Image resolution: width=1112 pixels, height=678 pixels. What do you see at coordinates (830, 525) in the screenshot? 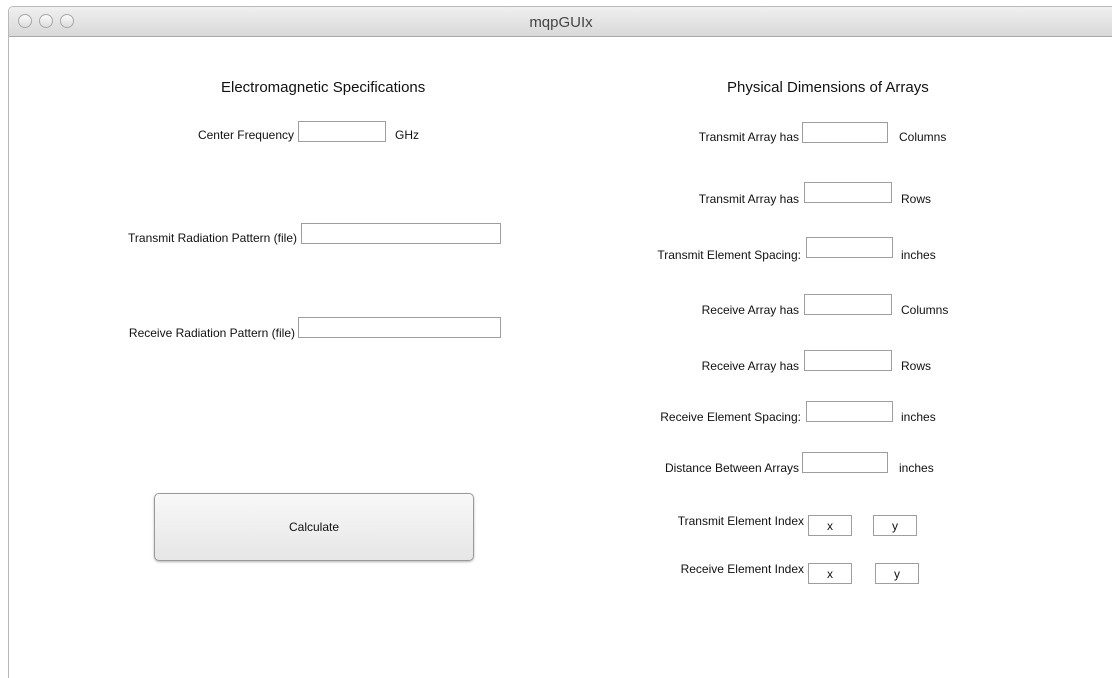
I see `tx-index-x-input` at bounding box center [830, 525].